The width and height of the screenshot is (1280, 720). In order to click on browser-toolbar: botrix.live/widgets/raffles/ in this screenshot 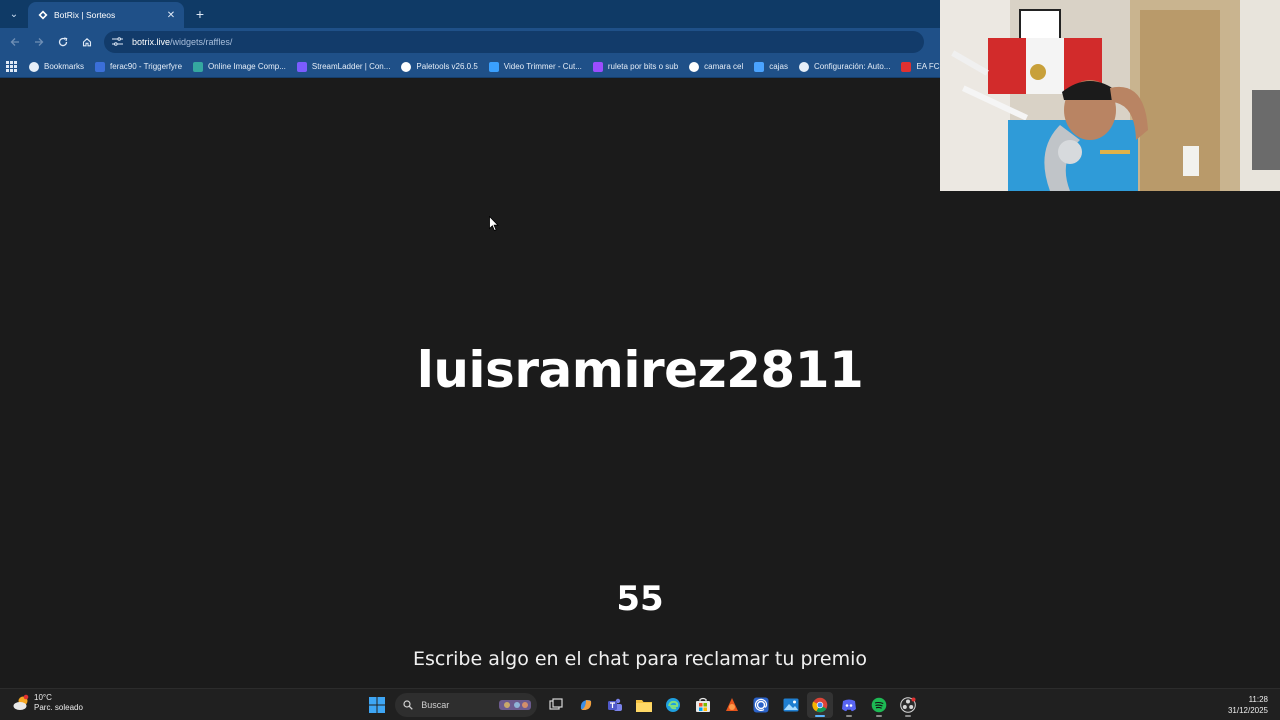, I will do `click(470, 42)`.